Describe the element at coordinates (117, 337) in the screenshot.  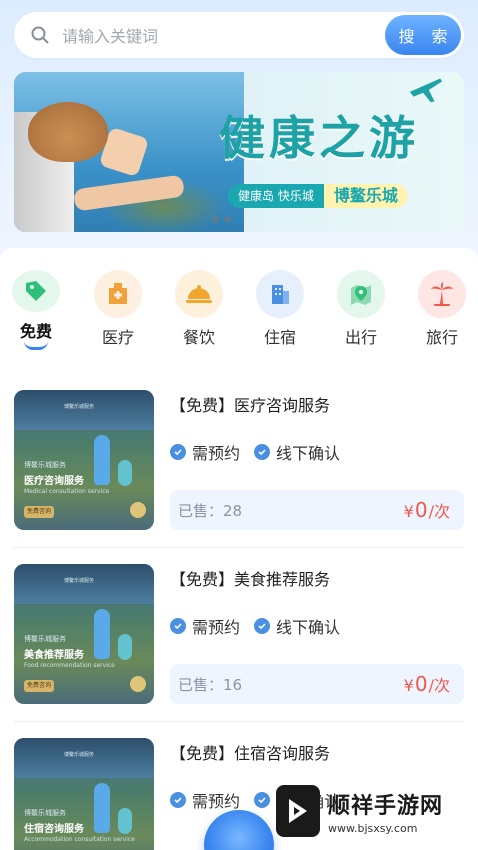
I see `category-label: 医疗` at that location.